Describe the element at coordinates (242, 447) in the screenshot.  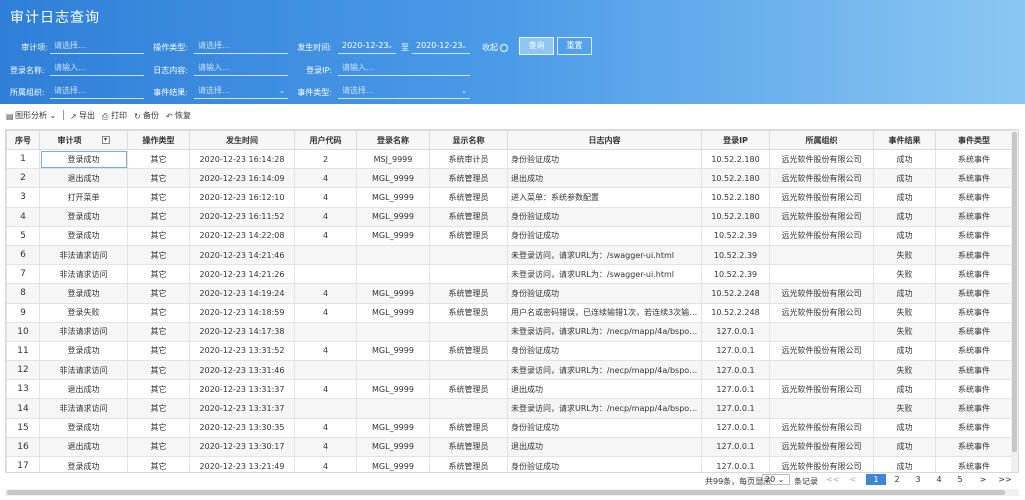
I see `cell-time: 2020-12-23 13:30:17` at that location.